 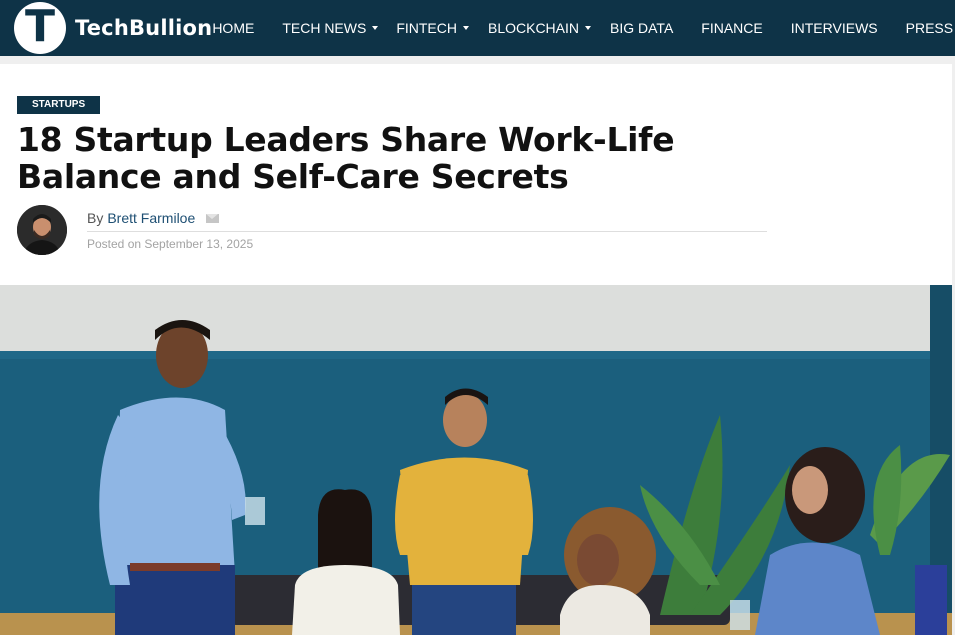 What do you see at coordinates (42, 230) in the screenshot?
I see `author-avatar` at bounding box center [42, 230].